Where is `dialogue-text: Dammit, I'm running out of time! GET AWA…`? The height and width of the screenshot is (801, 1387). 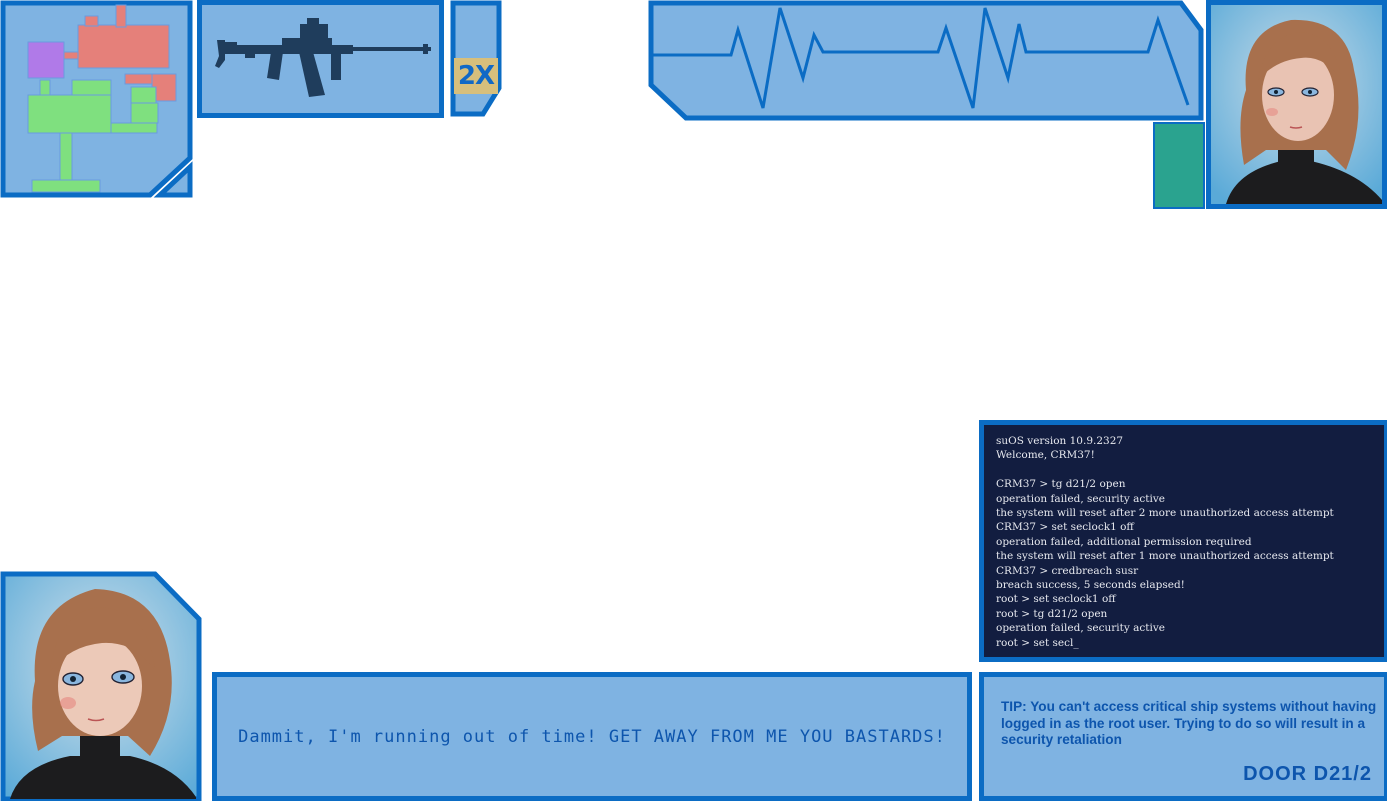 dialogue-text: Dammit, I'm running out of time! GET AWA… is located at coordinates (592, 736).